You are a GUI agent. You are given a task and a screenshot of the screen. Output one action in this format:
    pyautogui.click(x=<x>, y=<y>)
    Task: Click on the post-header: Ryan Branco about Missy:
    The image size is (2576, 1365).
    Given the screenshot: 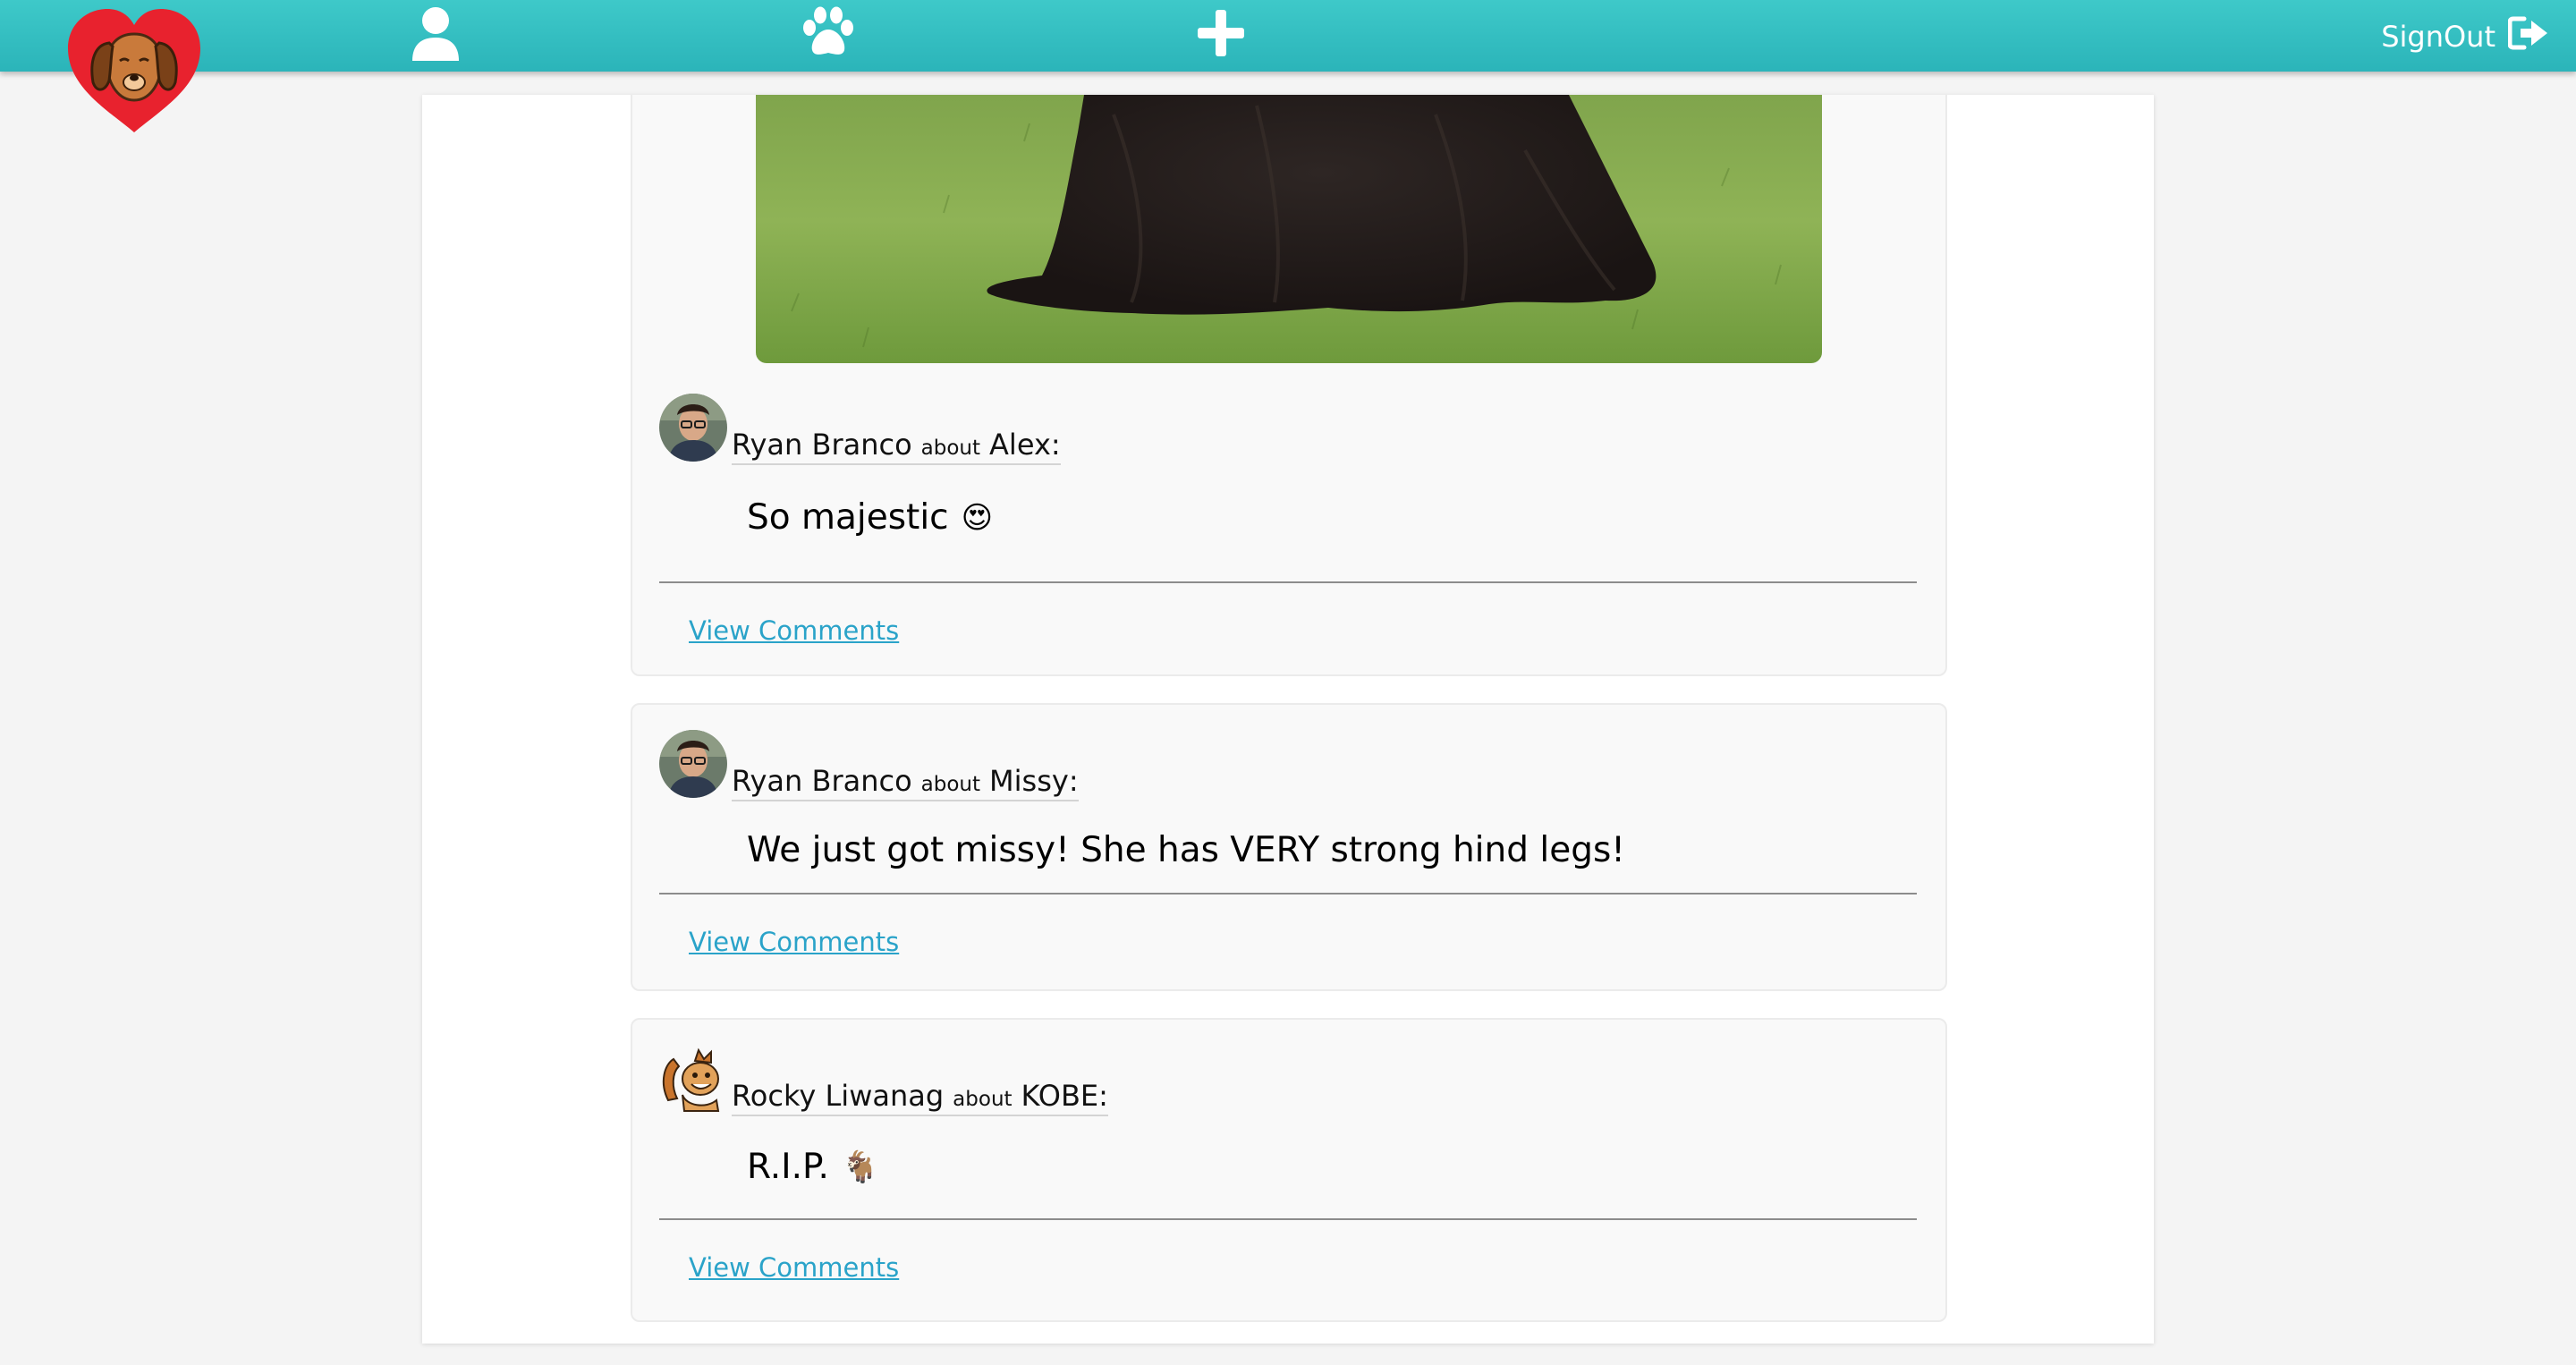 What is the action you would take?
    pyautogui.click(x=905, y=782)
    